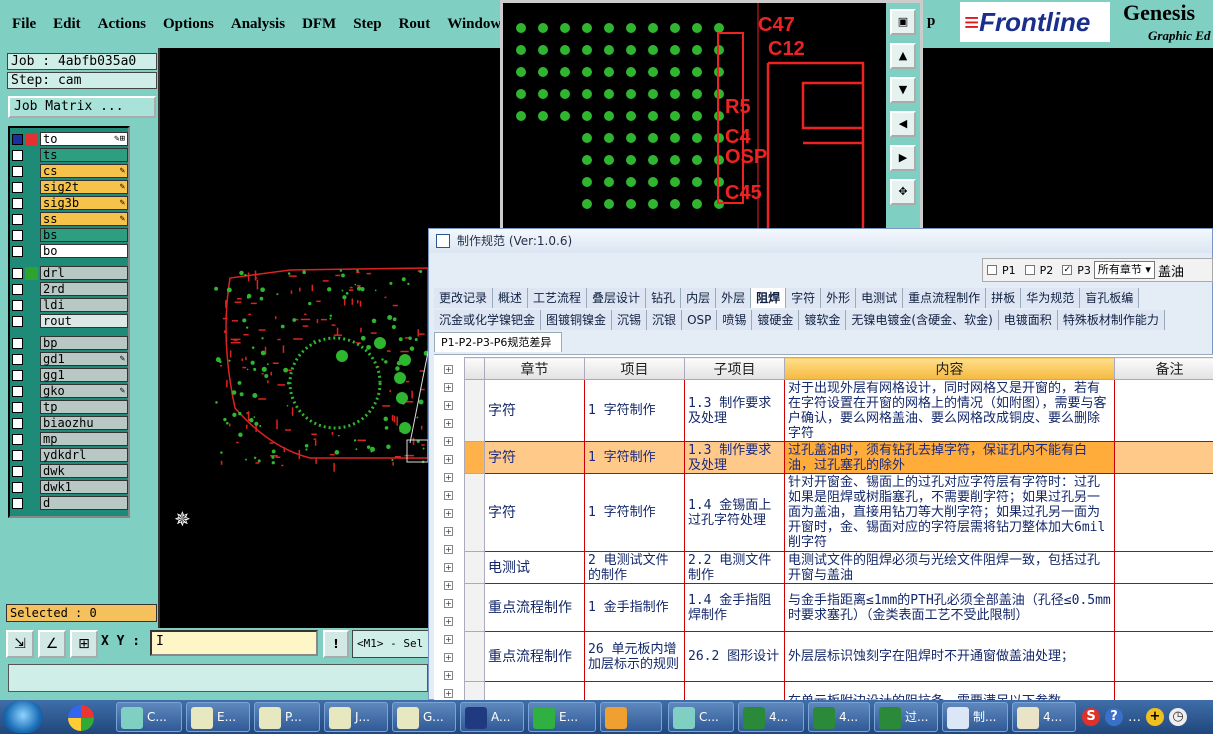  Describe the element at coordinates (1028, 320) in the screenshot. I see `tab-10: 电镀面积` at that location.